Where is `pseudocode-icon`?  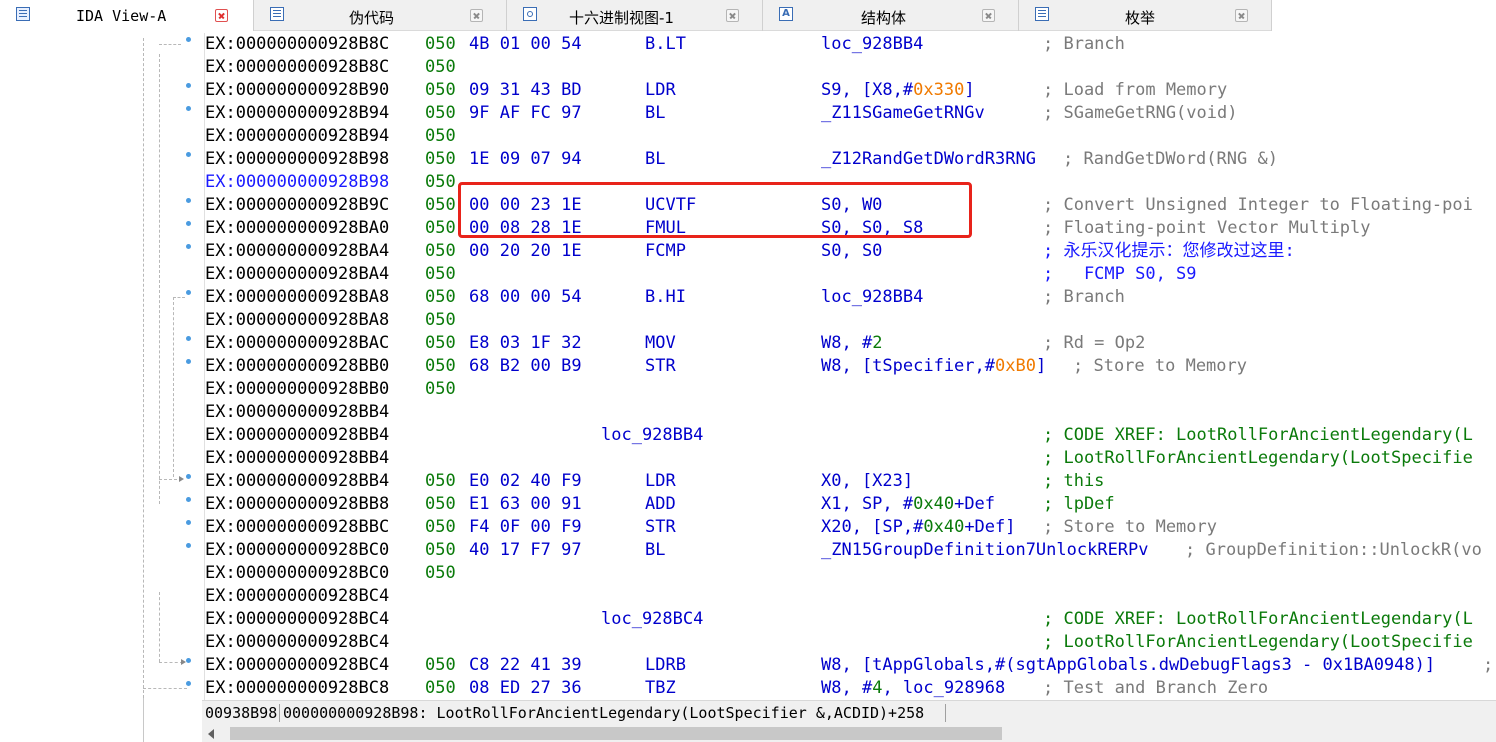 pseudocode-icon is located at coordinates (277, 14).